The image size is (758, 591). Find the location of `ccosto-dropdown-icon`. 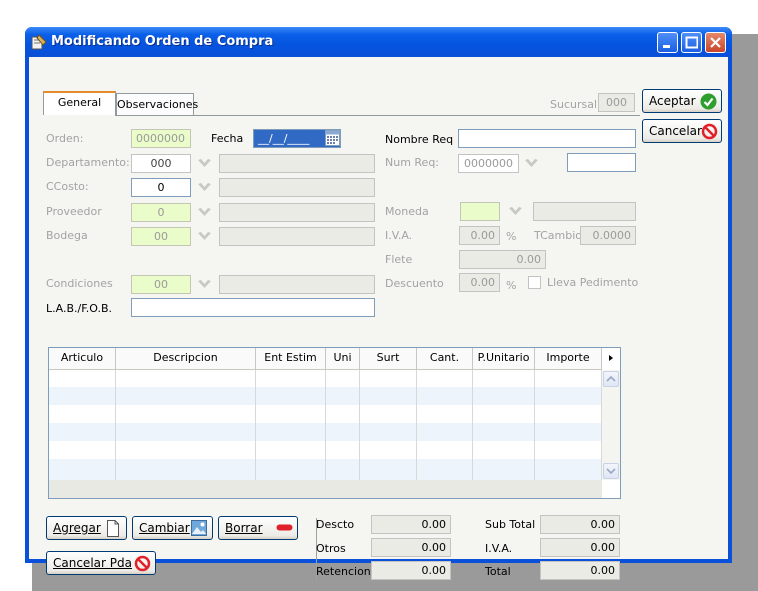

ccosto-dropdown-icon is located at coordinates (204, 187).